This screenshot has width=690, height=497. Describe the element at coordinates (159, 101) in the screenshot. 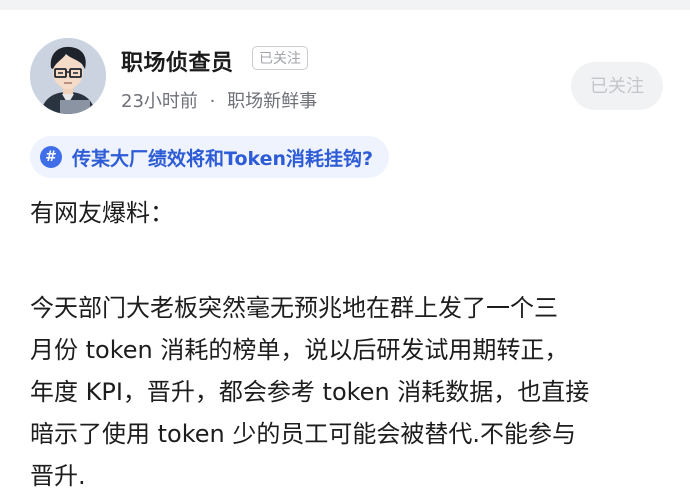

I see `post-time: 23小时前` at that location.